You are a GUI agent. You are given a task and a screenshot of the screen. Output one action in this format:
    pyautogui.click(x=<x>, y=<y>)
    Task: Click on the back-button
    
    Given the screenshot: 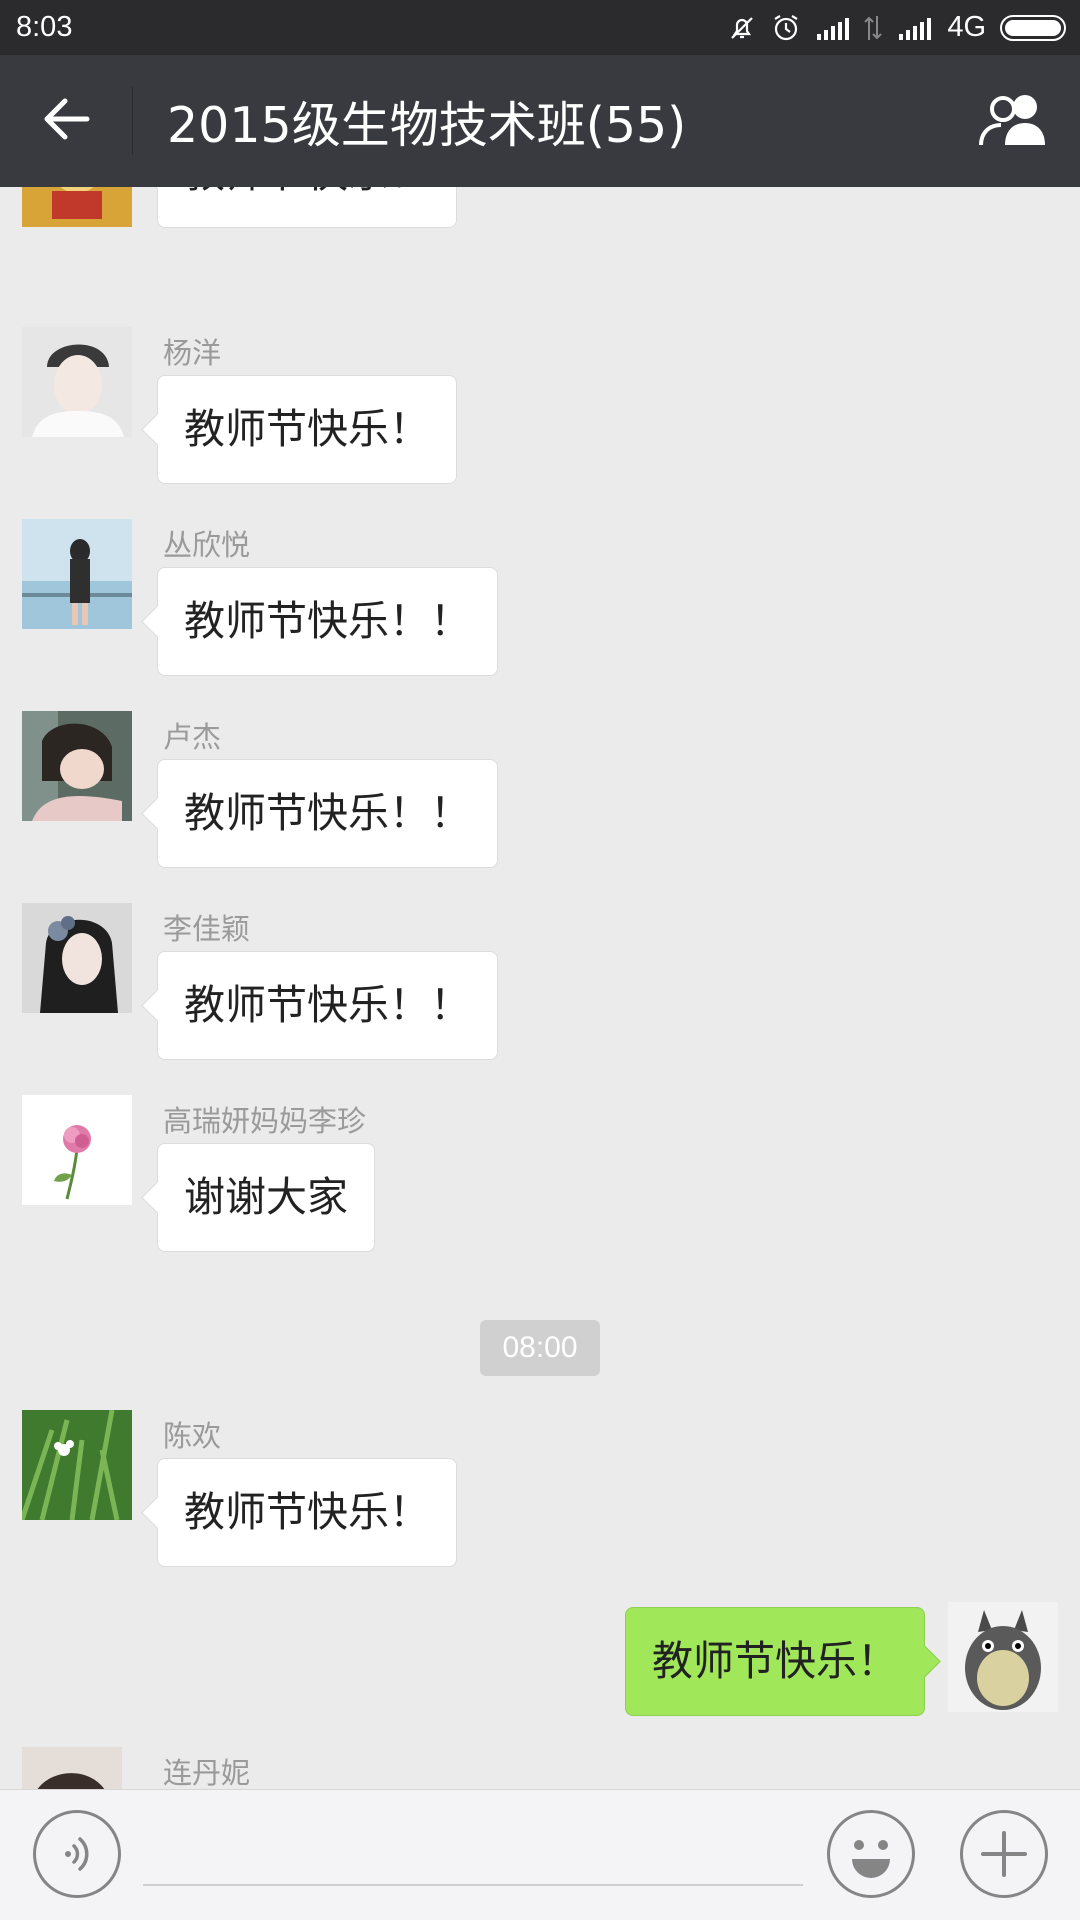 What is the action you would take?
    pyautogui.click(x=66, y=121)
    